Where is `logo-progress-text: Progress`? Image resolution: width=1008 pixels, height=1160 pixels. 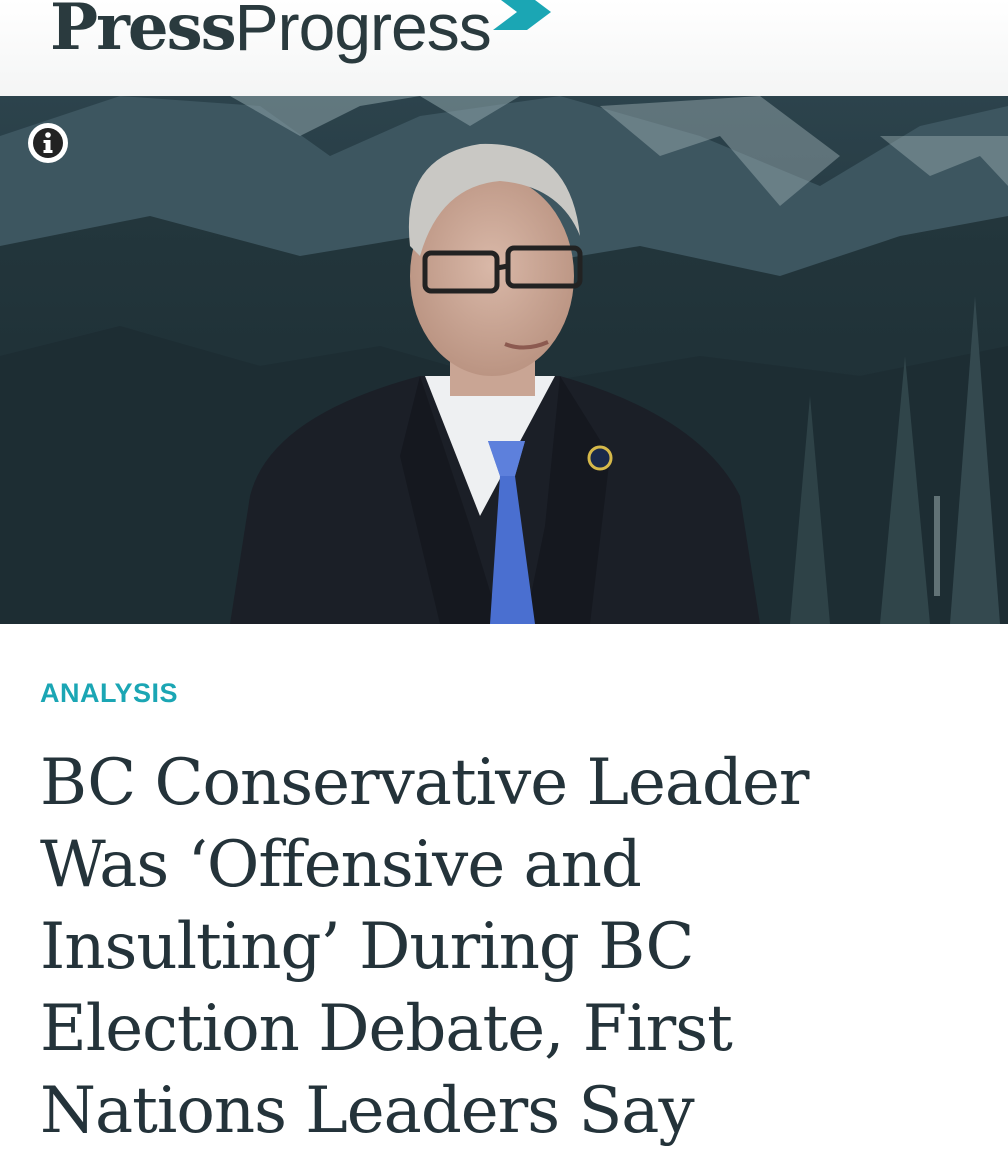 logo-progress-text: Progress is located at coordinates (363, 32).